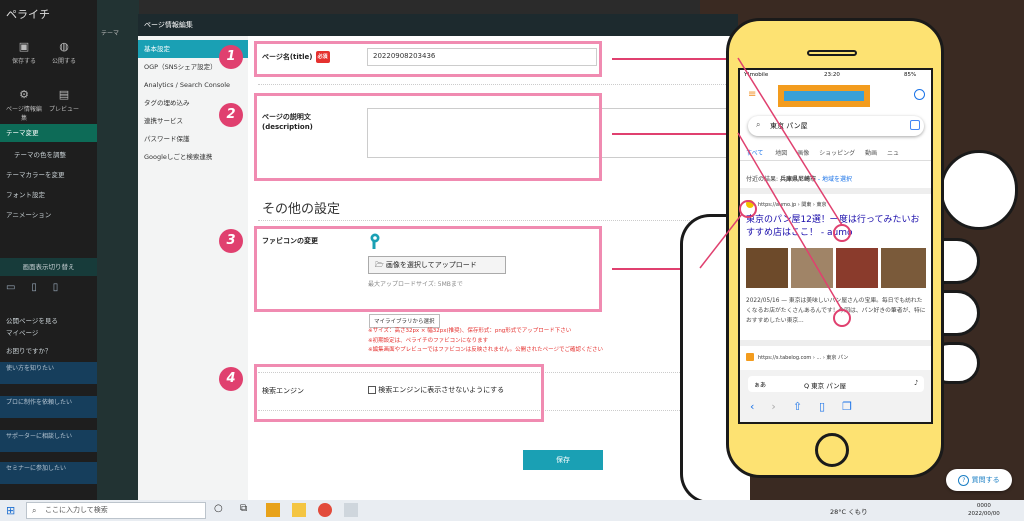  Describe the element at coordinates (842, 233) in the screenshot. I see `title-circle` at that location.